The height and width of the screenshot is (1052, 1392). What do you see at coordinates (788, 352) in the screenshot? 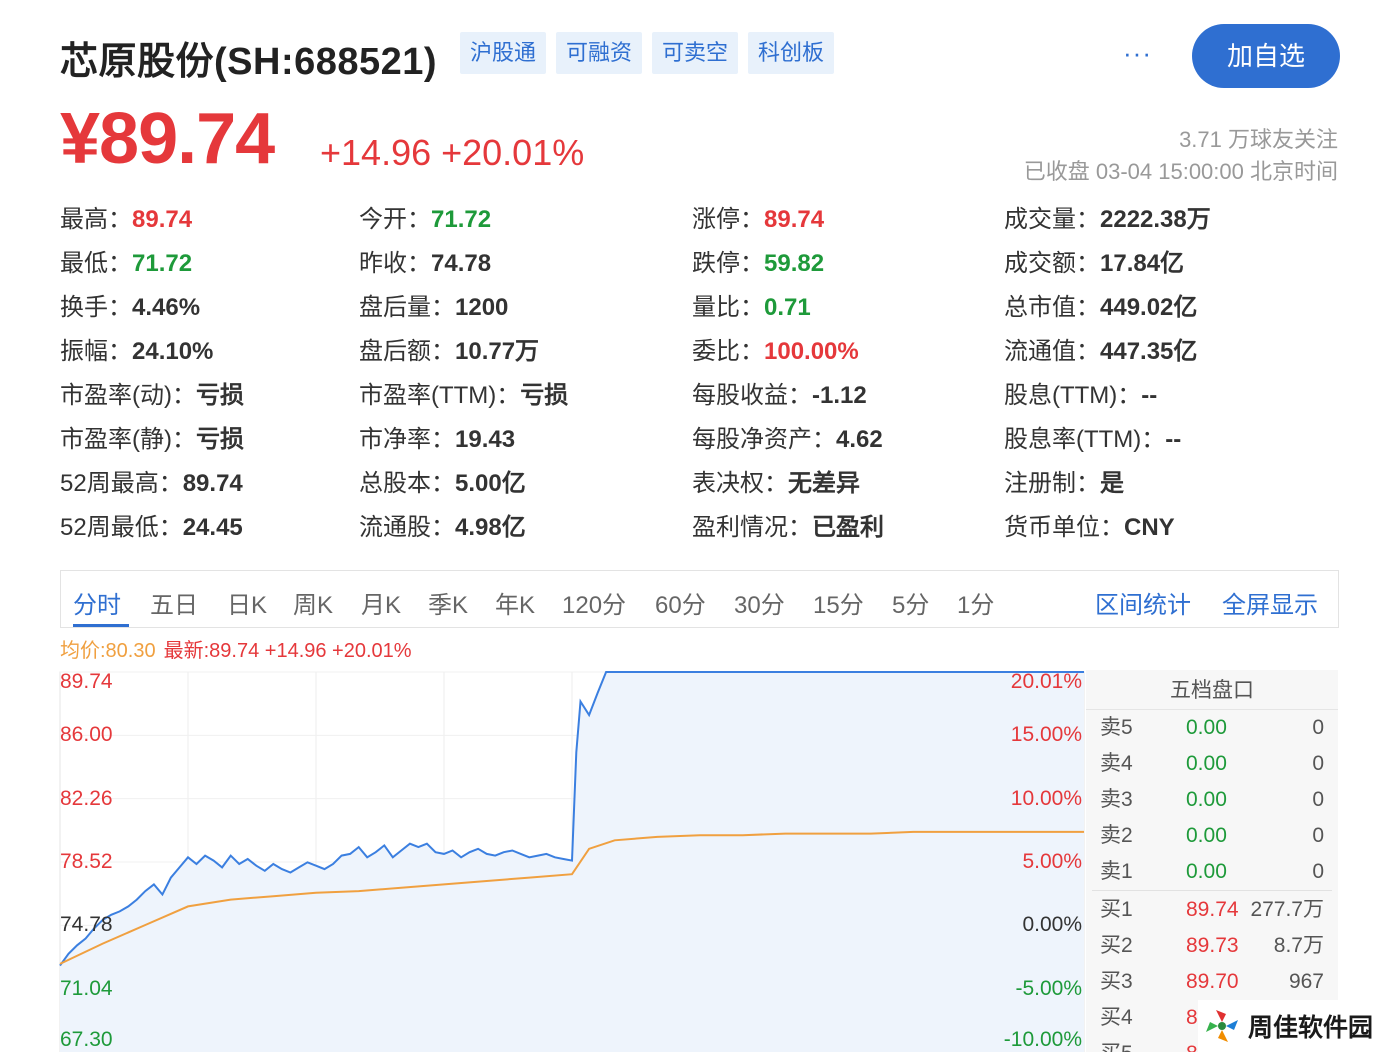
I see `stat-item: 委比：100.00%` at bounding box center [788, 352].